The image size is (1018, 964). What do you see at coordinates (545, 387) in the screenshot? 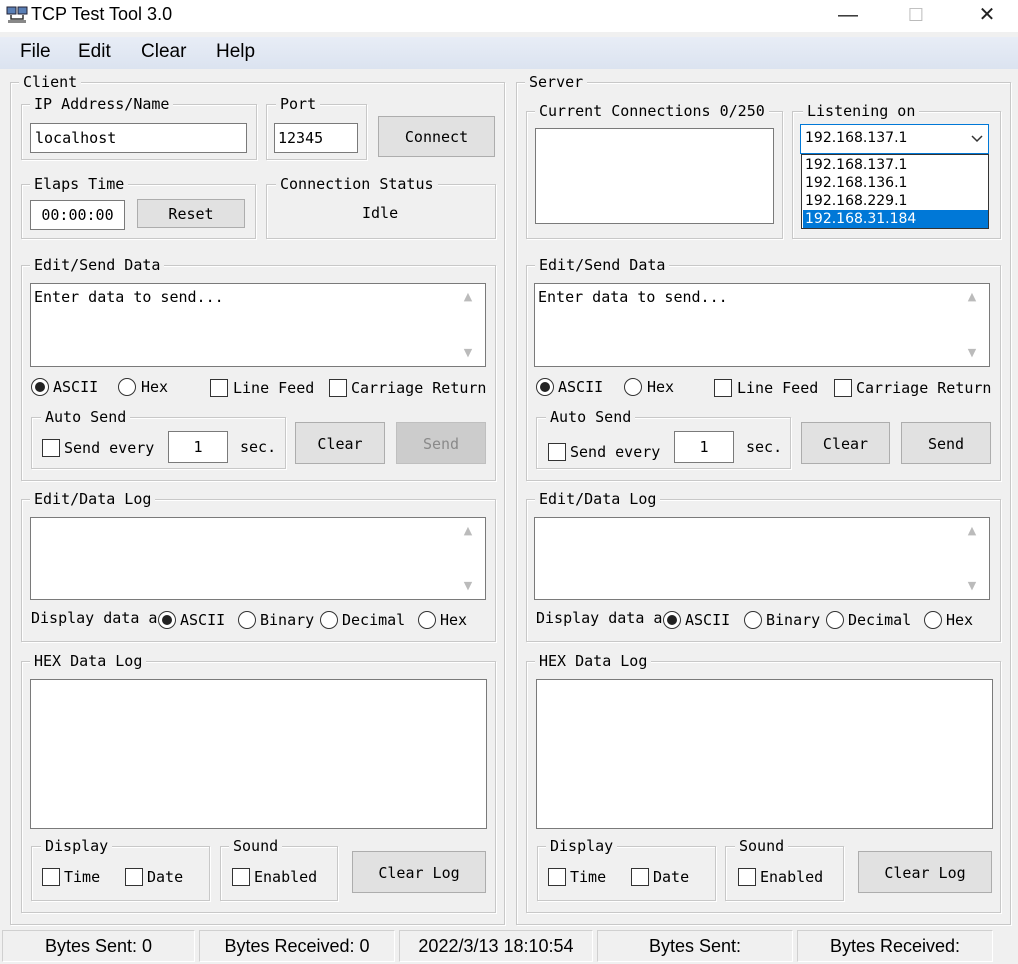
I see `server-format-ascii-radio` at bounding box center [545, 387].